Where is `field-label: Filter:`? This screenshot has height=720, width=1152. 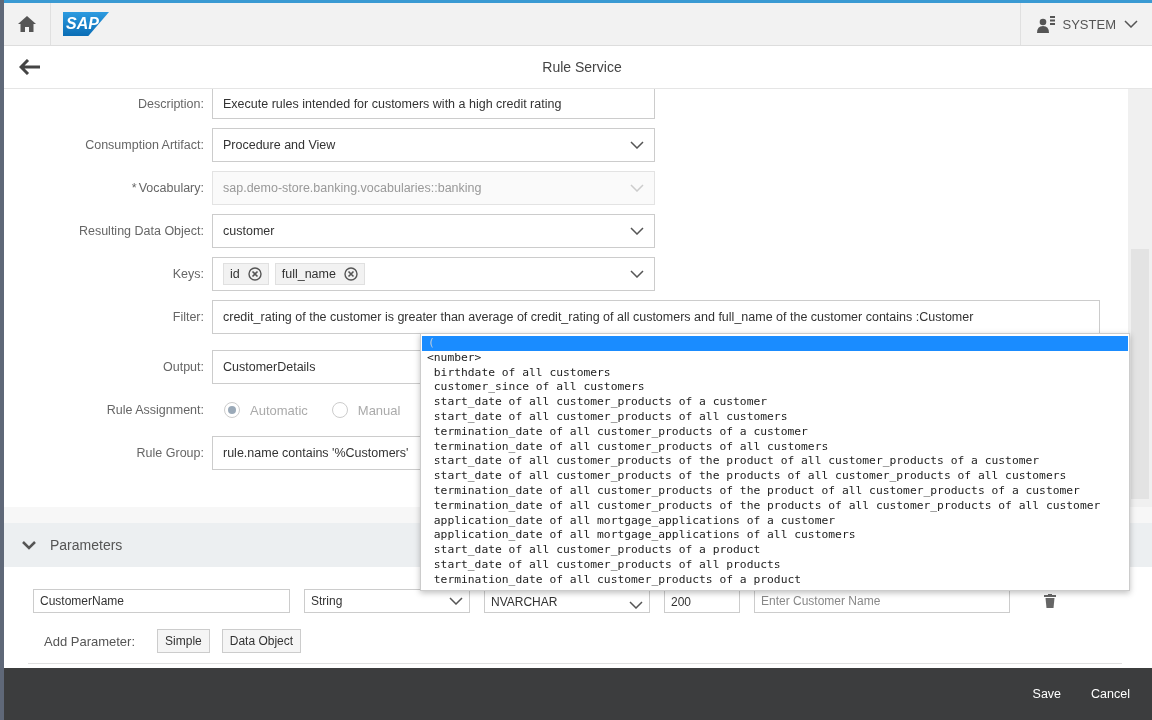
field-label: Filter: is located at coordinates (187, 317).